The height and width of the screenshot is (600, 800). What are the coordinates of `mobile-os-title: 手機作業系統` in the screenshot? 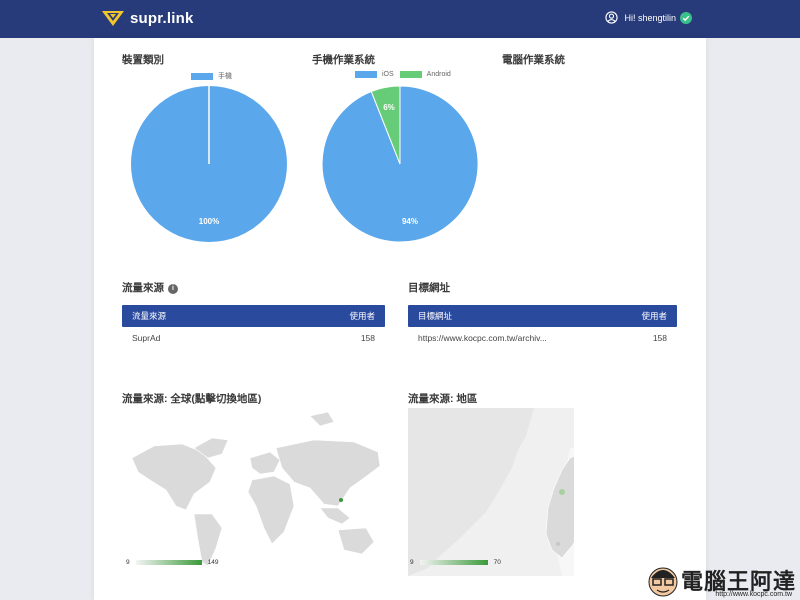 It's located at (343, 60).